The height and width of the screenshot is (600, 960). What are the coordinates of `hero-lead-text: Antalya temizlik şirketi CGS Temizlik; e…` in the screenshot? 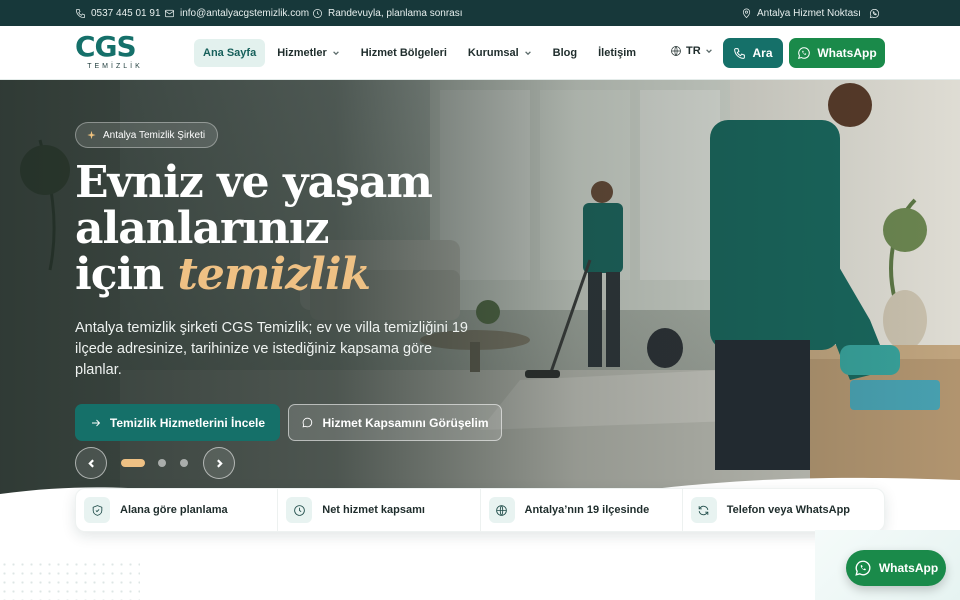 It's located at (271, 349).